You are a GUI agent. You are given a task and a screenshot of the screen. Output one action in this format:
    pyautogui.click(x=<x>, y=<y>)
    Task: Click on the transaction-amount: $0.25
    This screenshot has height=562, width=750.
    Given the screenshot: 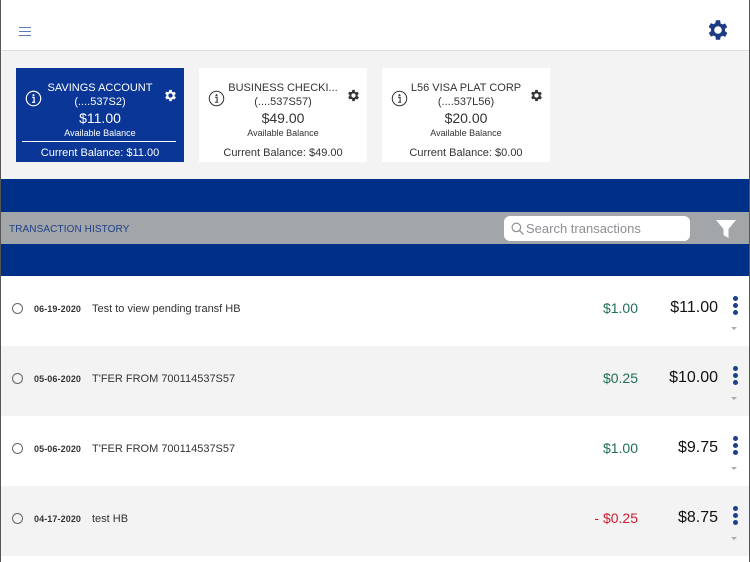 What is the action you would take?
    pyautogui.click(x=620, y=378)
    